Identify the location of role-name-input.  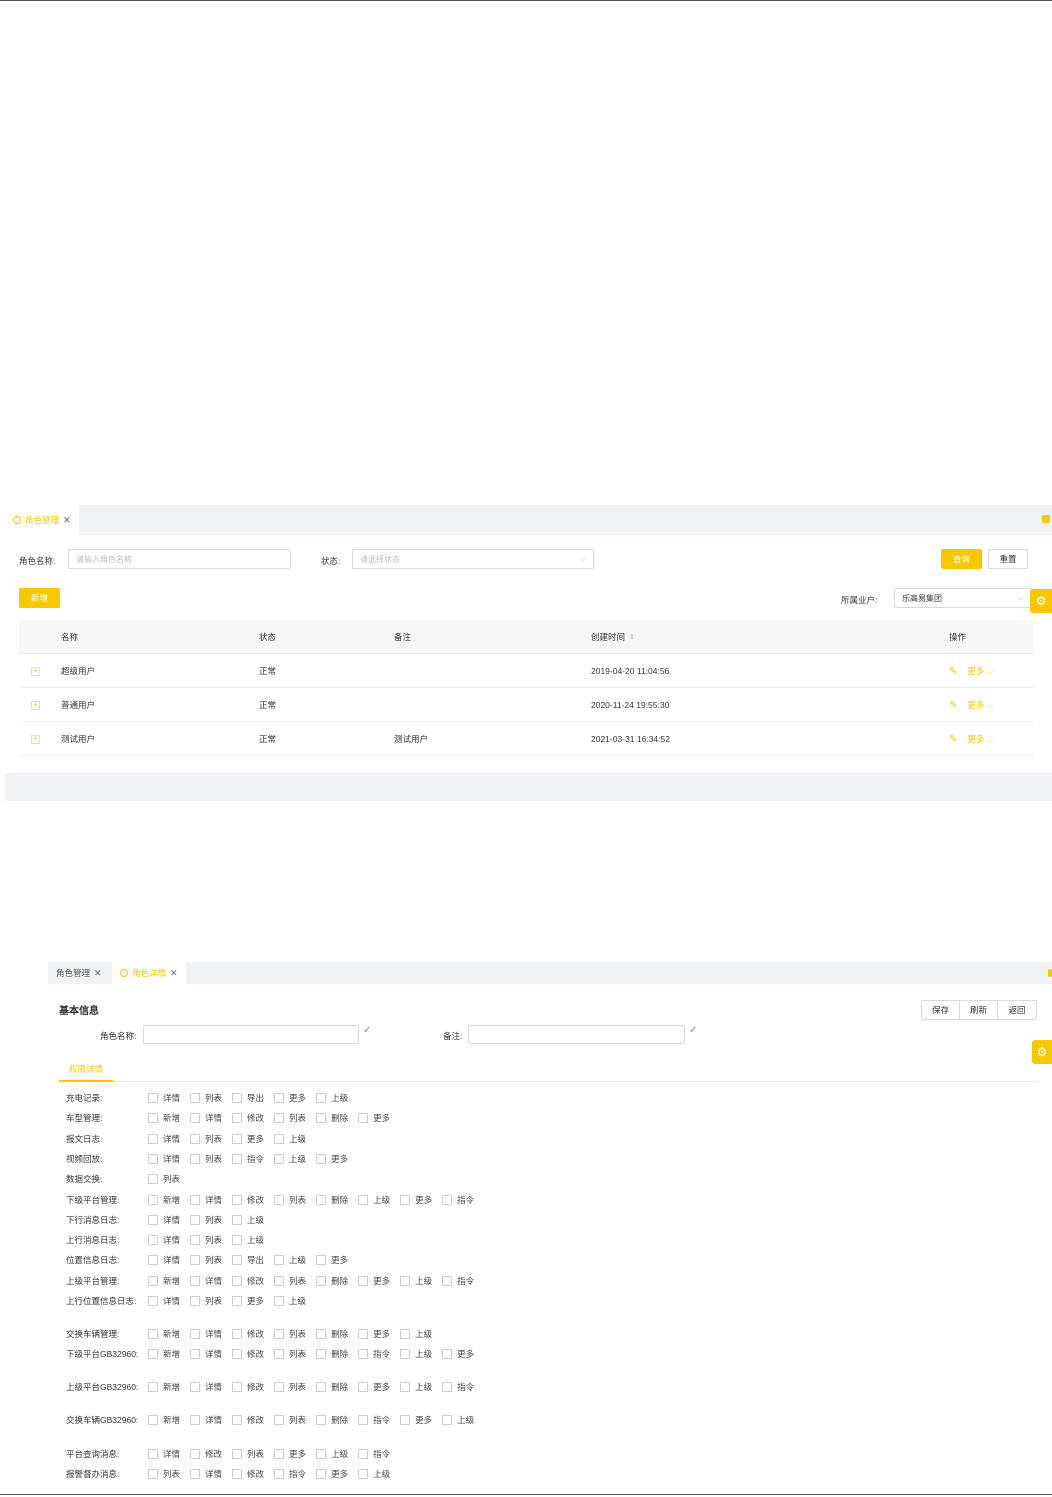
(251, 1034).